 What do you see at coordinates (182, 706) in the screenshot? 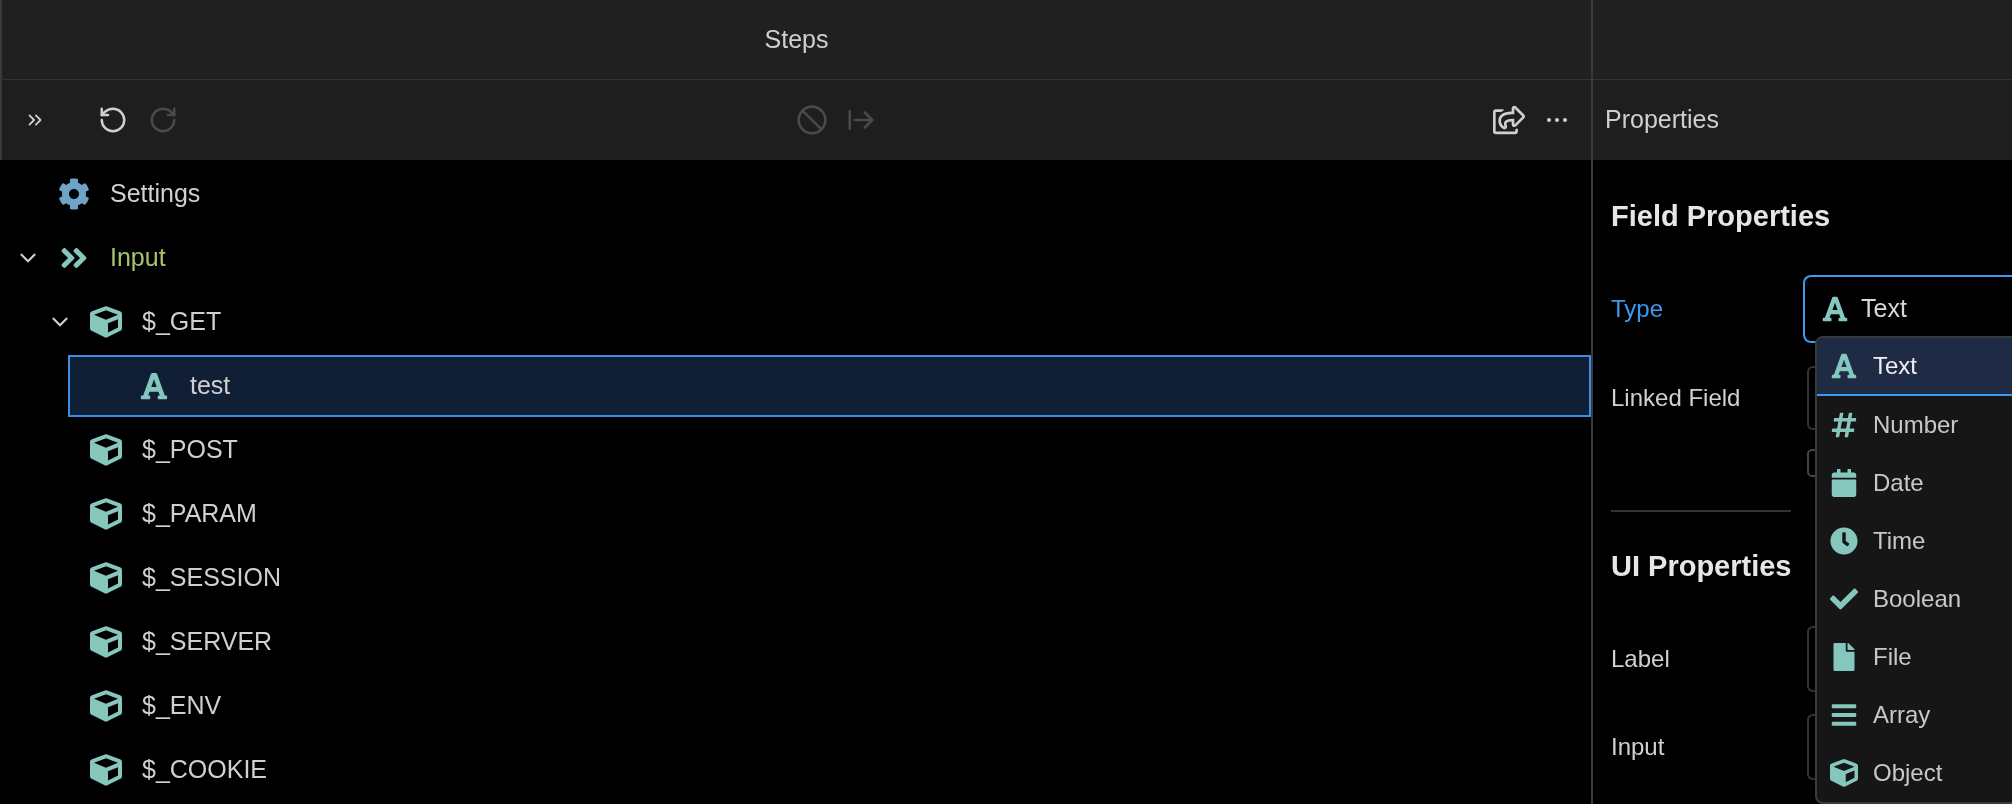
I see `tree-item-label: $_ENV` at bounding box center [182, 706].